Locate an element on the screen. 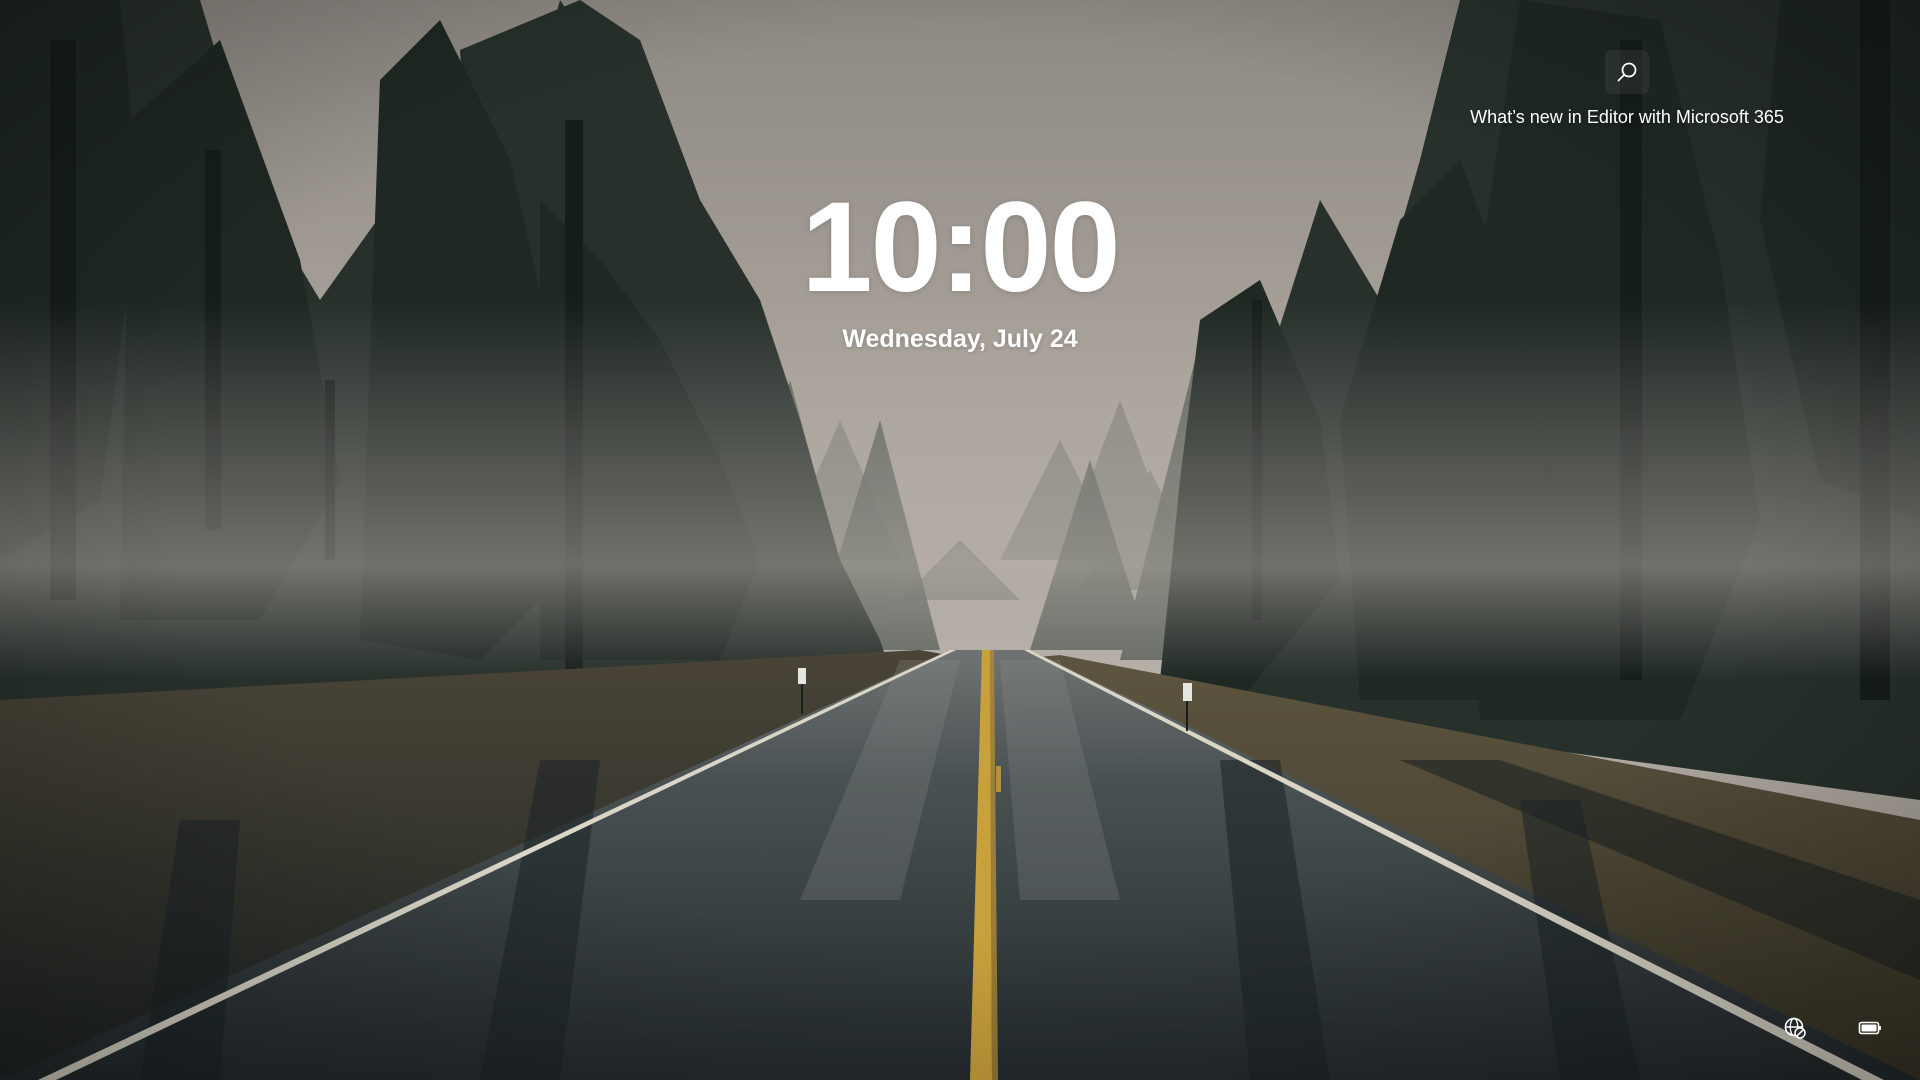 The image size is (1920, 1080). spotlight-search-button is located at coordinates (1627, 72).